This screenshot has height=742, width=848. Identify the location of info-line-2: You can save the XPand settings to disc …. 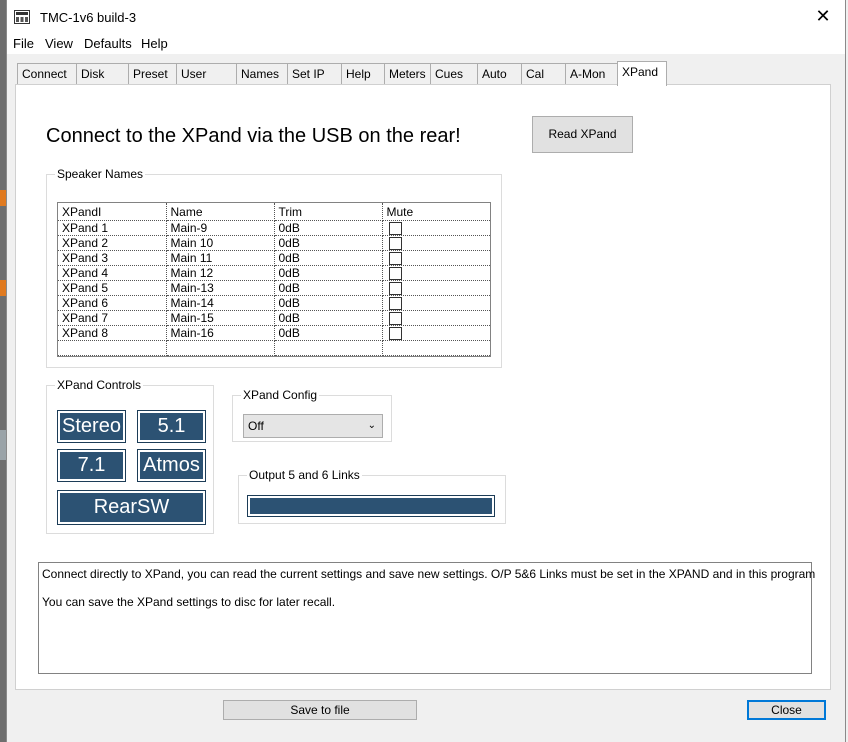
(189, 602).